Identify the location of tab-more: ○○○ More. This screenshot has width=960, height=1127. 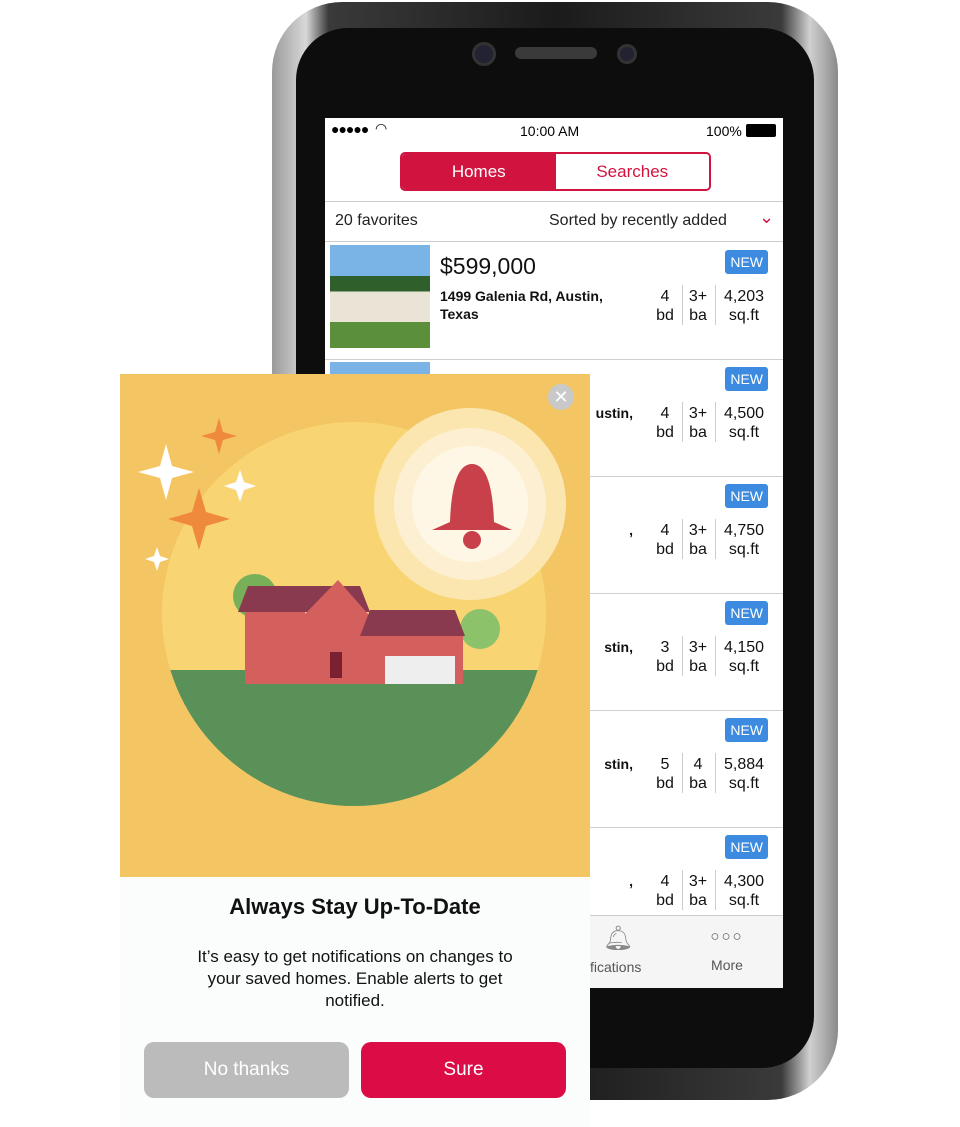
(727, 950).